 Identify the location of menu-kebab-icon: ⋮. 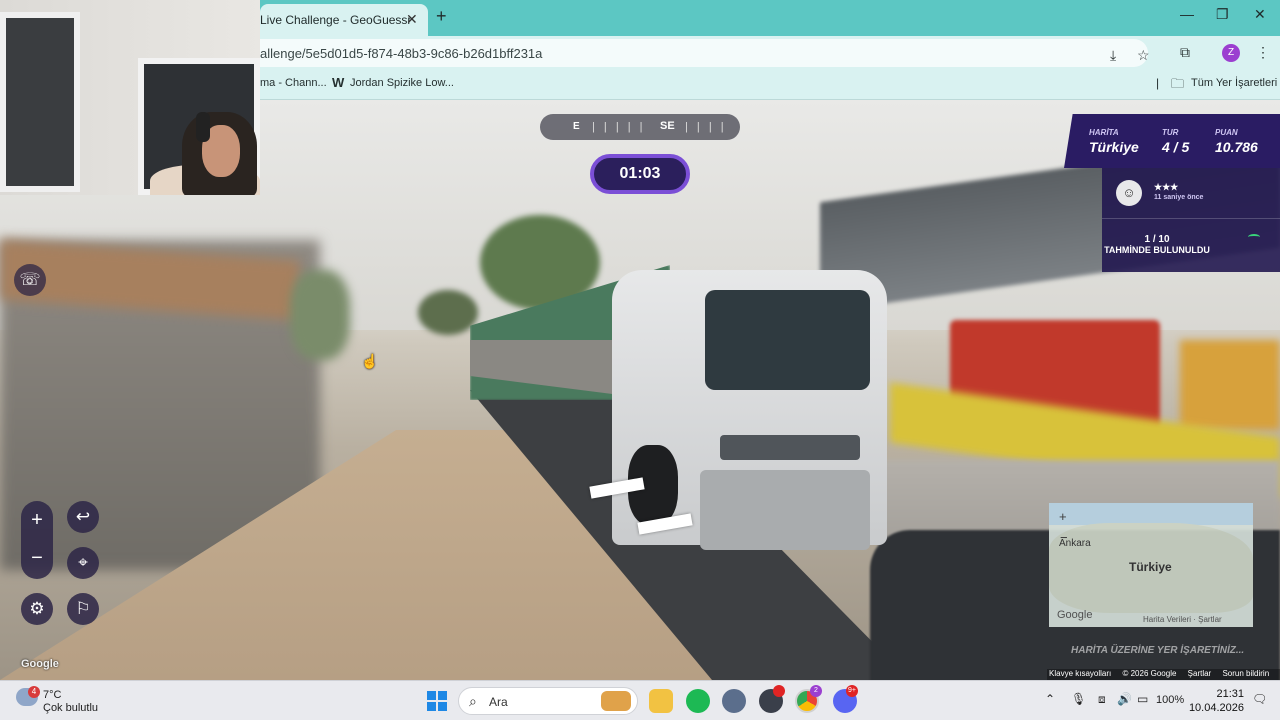
(1263, 52).